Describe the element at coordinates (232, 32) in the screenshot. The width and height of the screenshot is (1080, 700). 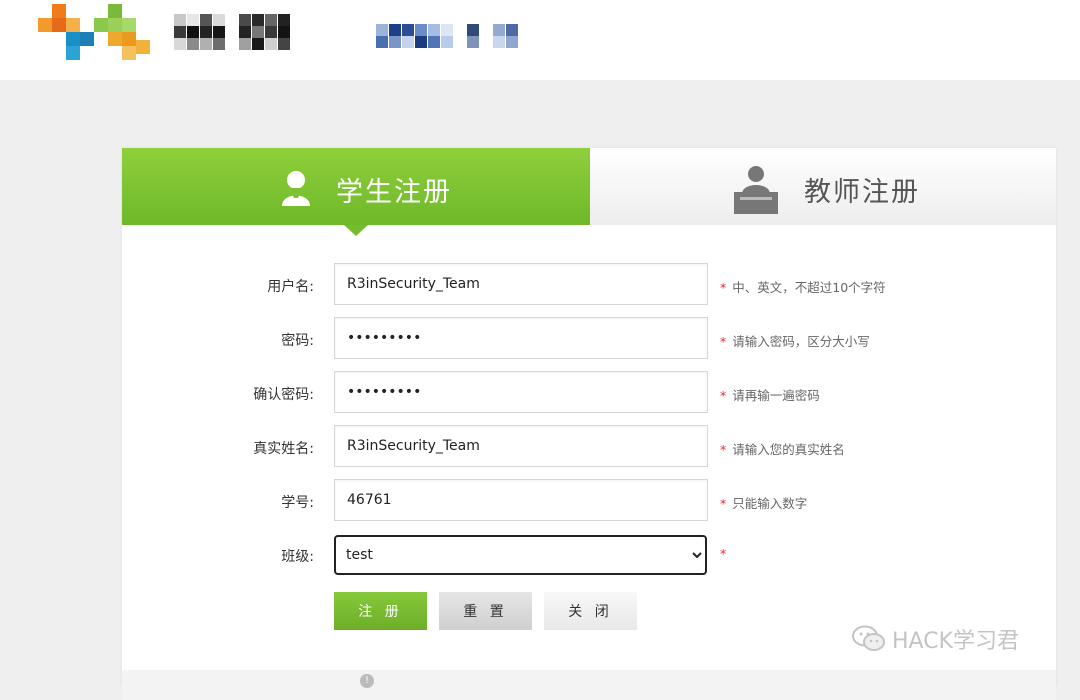
I see `site-name-obscured` at that location.